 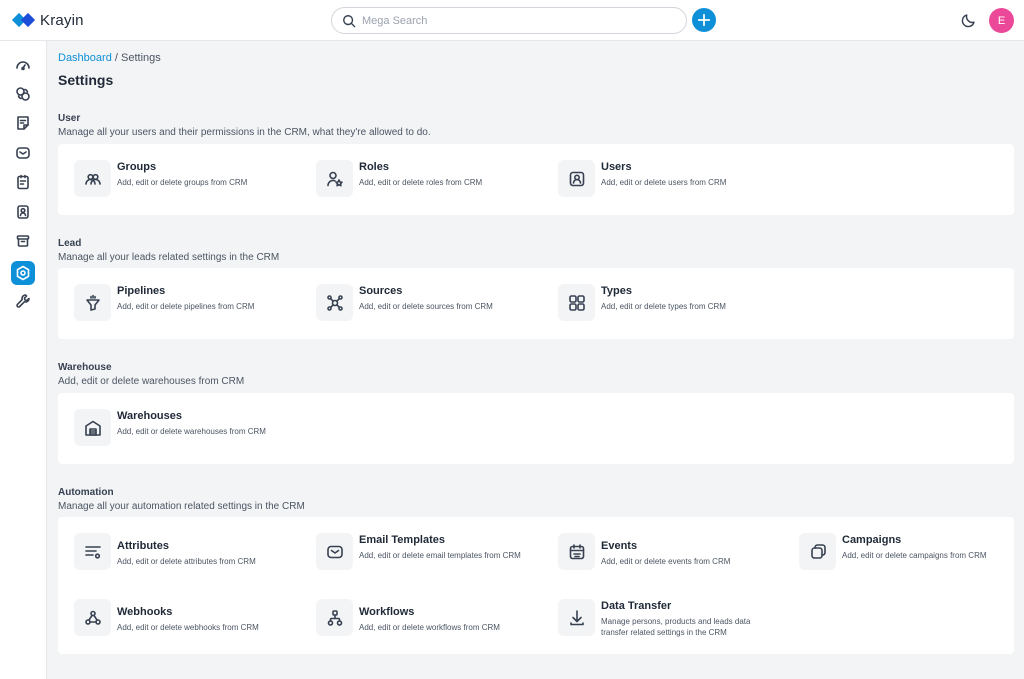 I want to click on breadcrumb: Dashboard / Settings, so click(x=109, y=58).